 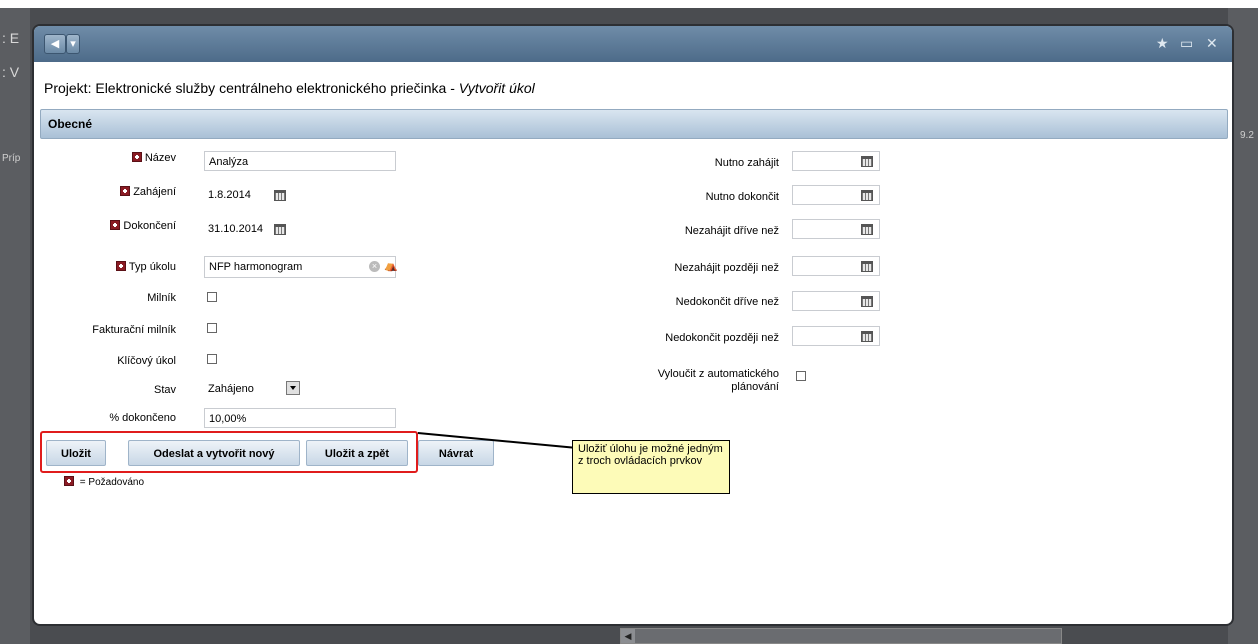 What do you see at coordinates (746, 163) in the screenshot?
I see `nutno-zahajit-label: Nutno zahájit` at bounding box center [746, 163].